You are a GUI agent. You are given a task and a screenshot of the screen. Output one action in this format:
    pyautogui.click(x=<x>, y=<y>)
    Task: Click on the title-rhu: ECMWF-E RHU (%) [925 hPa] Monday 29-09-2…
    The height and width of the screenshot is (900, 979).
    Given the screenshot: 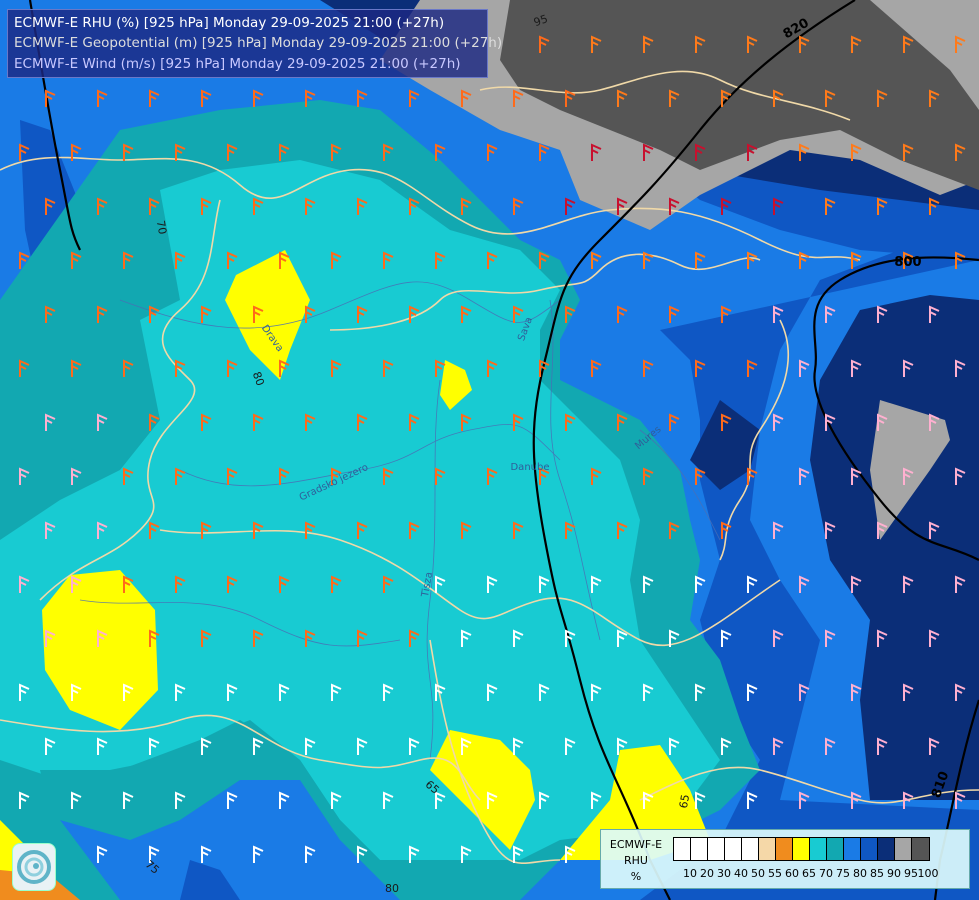 What is the action you would take?
    pyautogui.click(x=229, y=23)
    